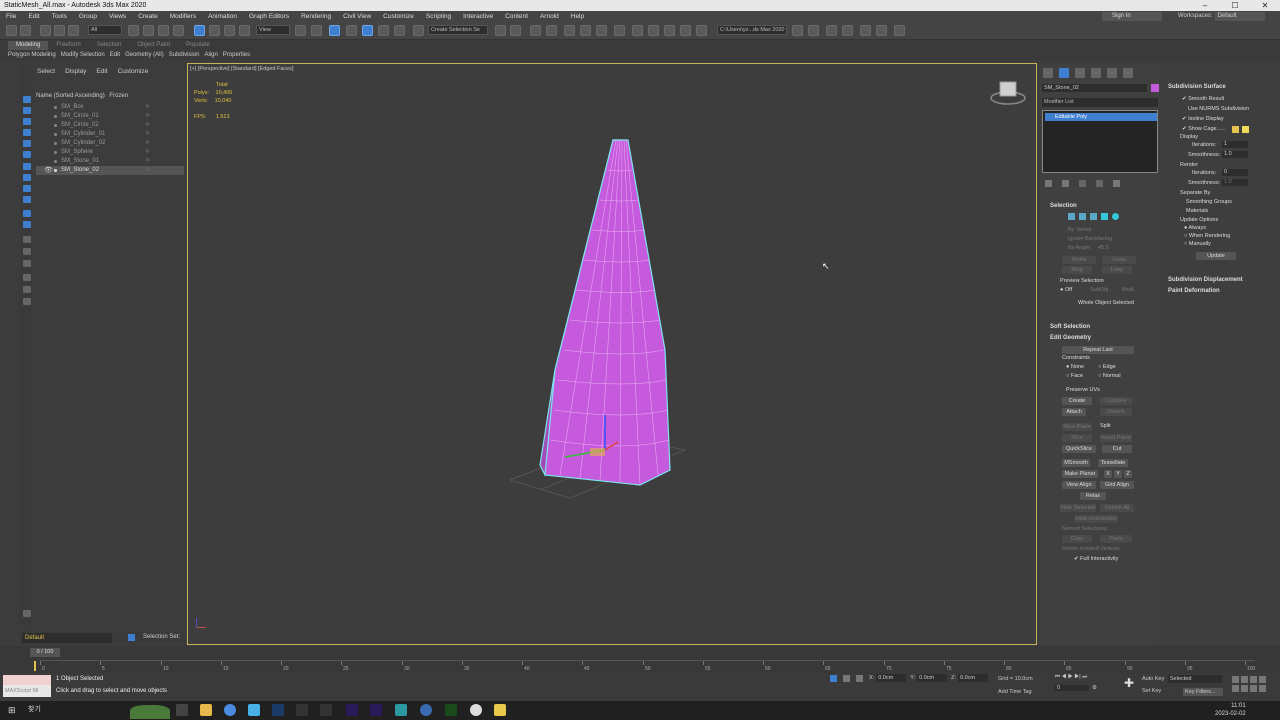 The height and width of the screenshot is (720, 1280). What do you see at coordinates (549, 16) in the screenshot?
I see `menu-arnold: Arnold` at bounding box center [549, 16].